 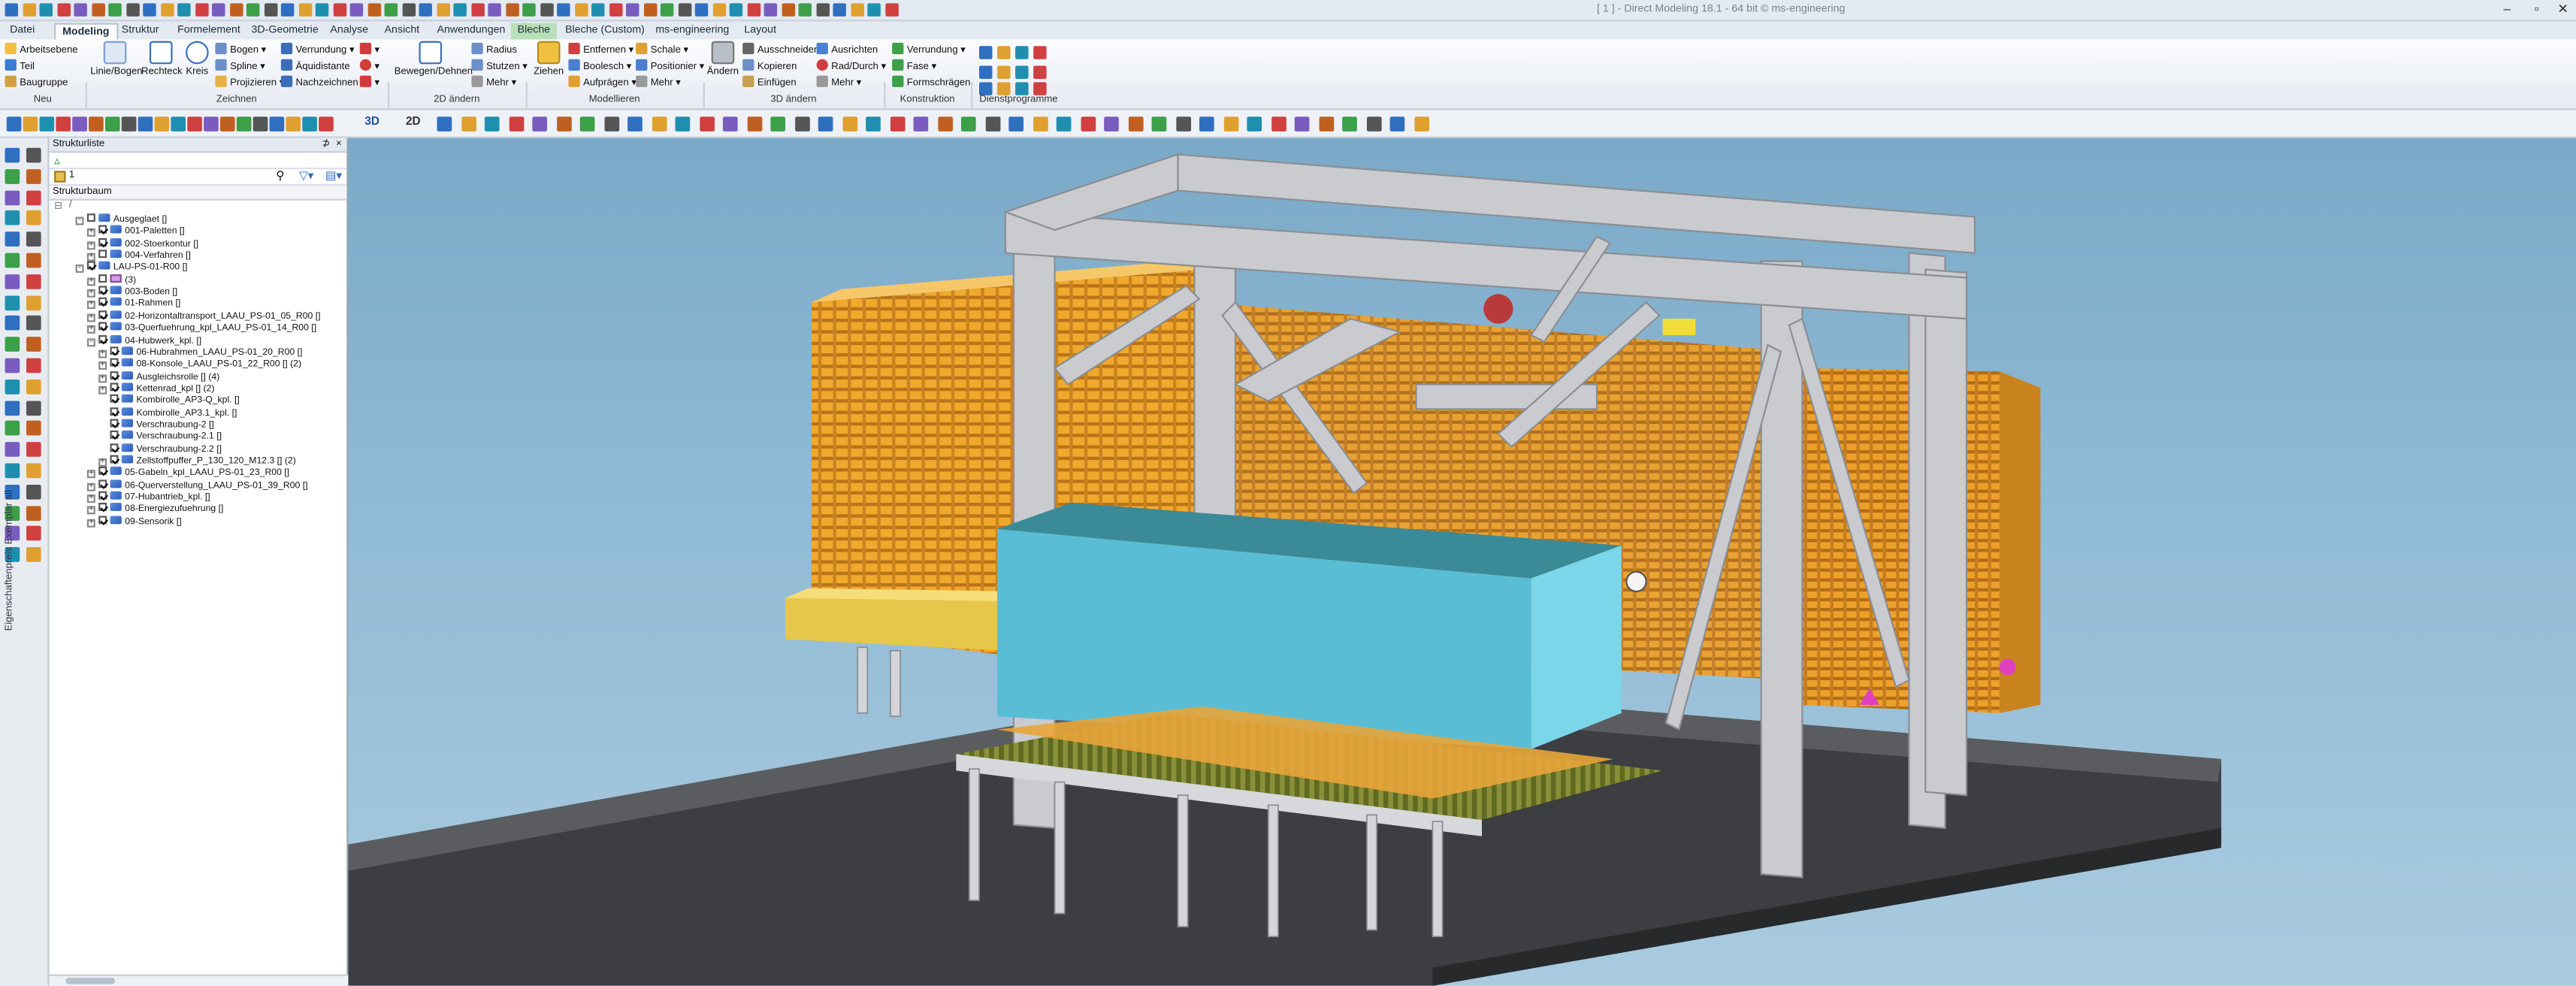 What do you see at coordinates (839, 83) in the screenshot?
I see `mehr-3d-button: Mehr ▾` at bounding box center [839, 83].